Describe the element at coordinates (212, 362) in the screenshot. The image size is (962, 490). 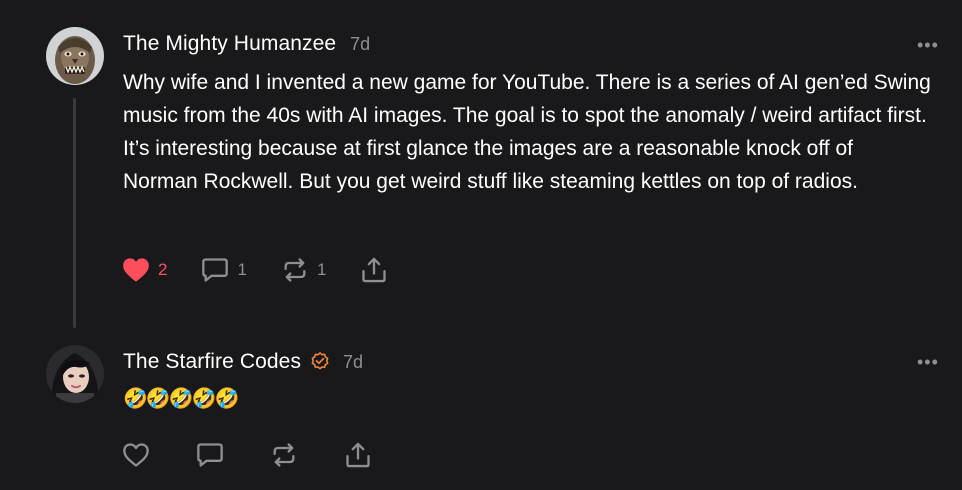
I see `author-name: The Starfire Codes` at that location.